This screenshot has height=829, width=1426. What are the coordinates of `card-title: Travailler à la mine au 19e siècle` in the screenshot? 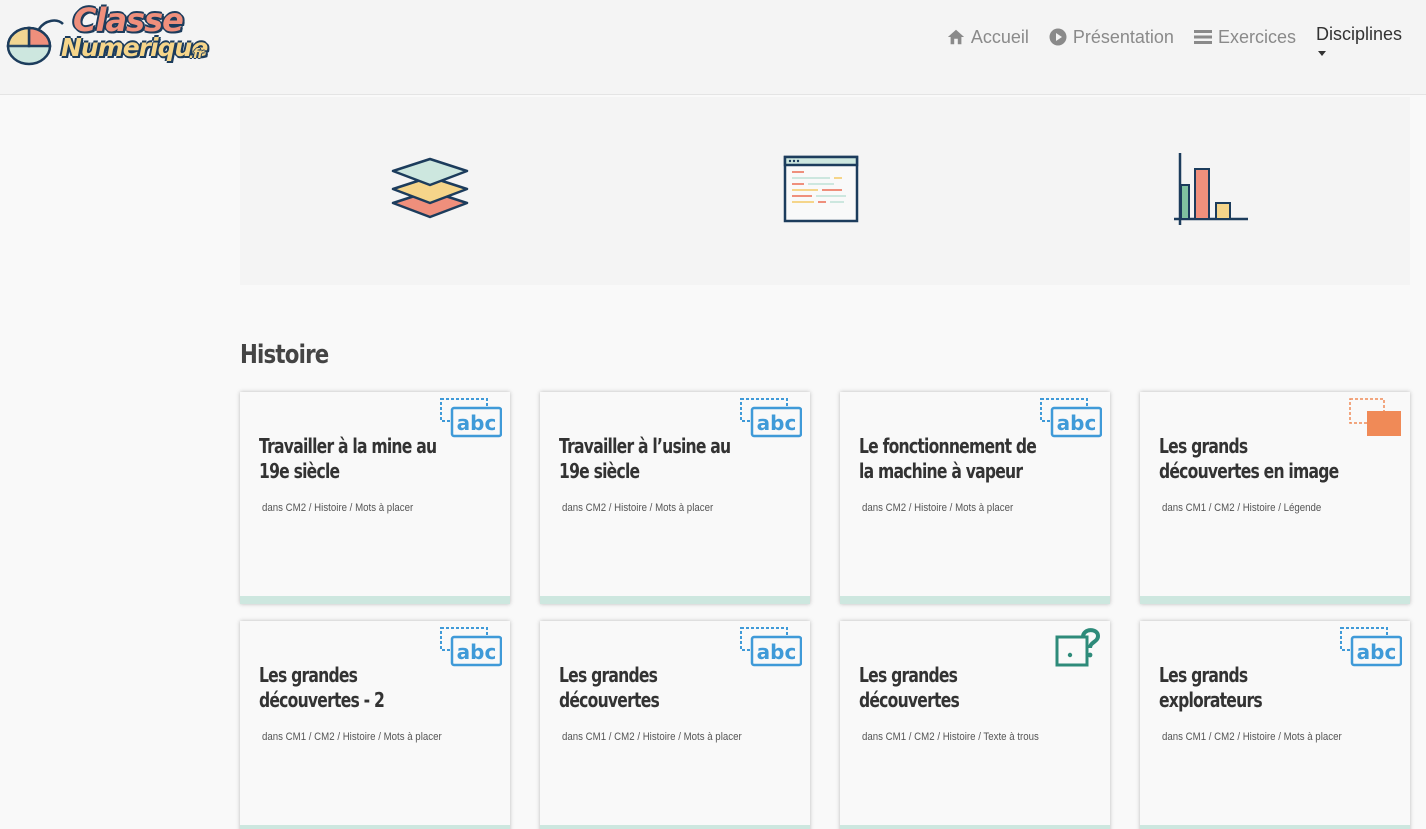 It's located at (348, 458).